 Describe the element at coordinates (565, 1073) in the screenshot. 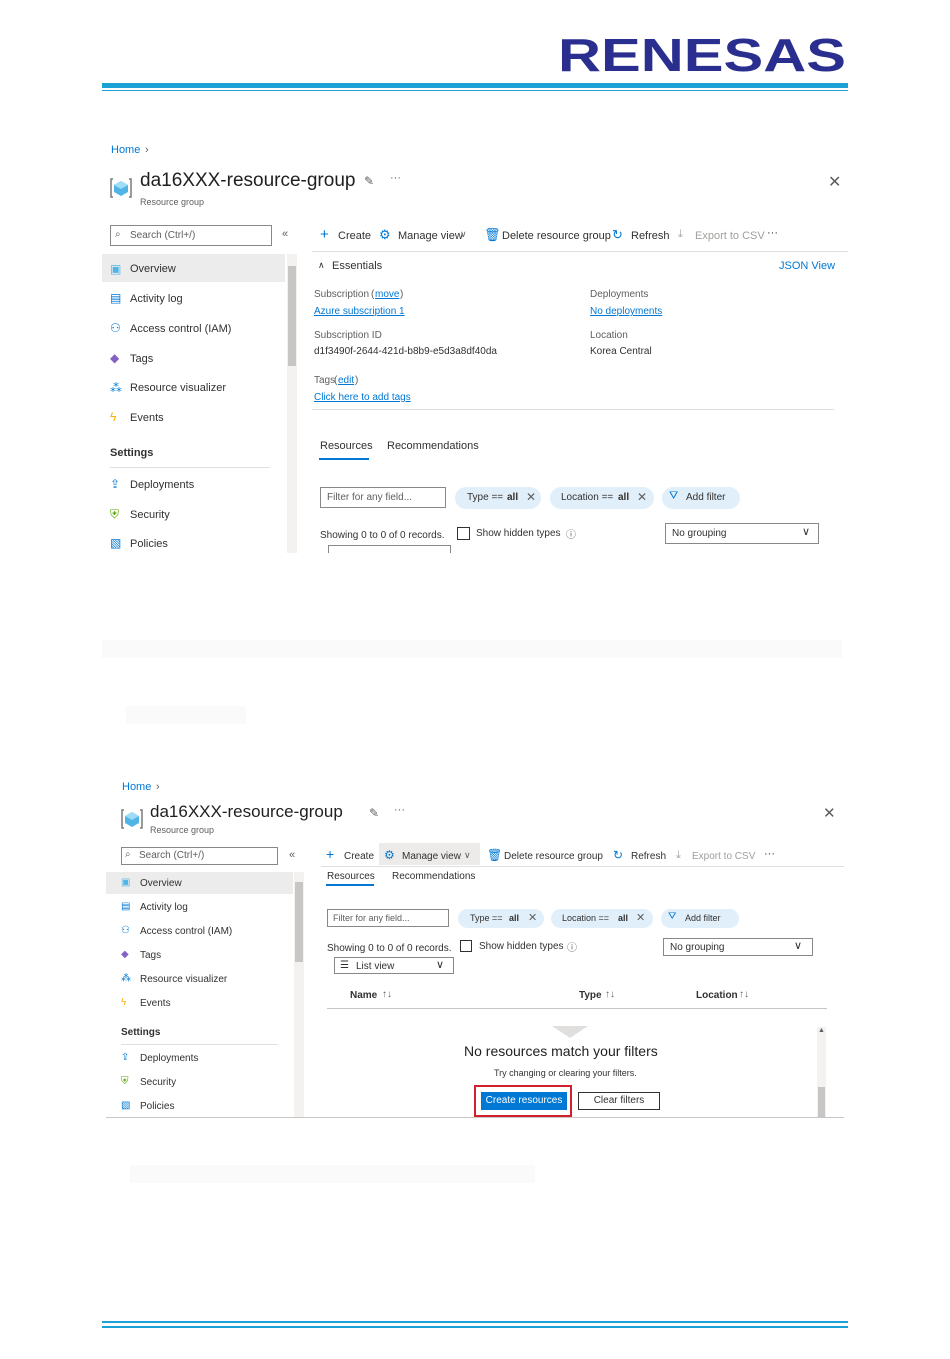

I see `empty-hint: Try changing or clearing your filters.` at that location.